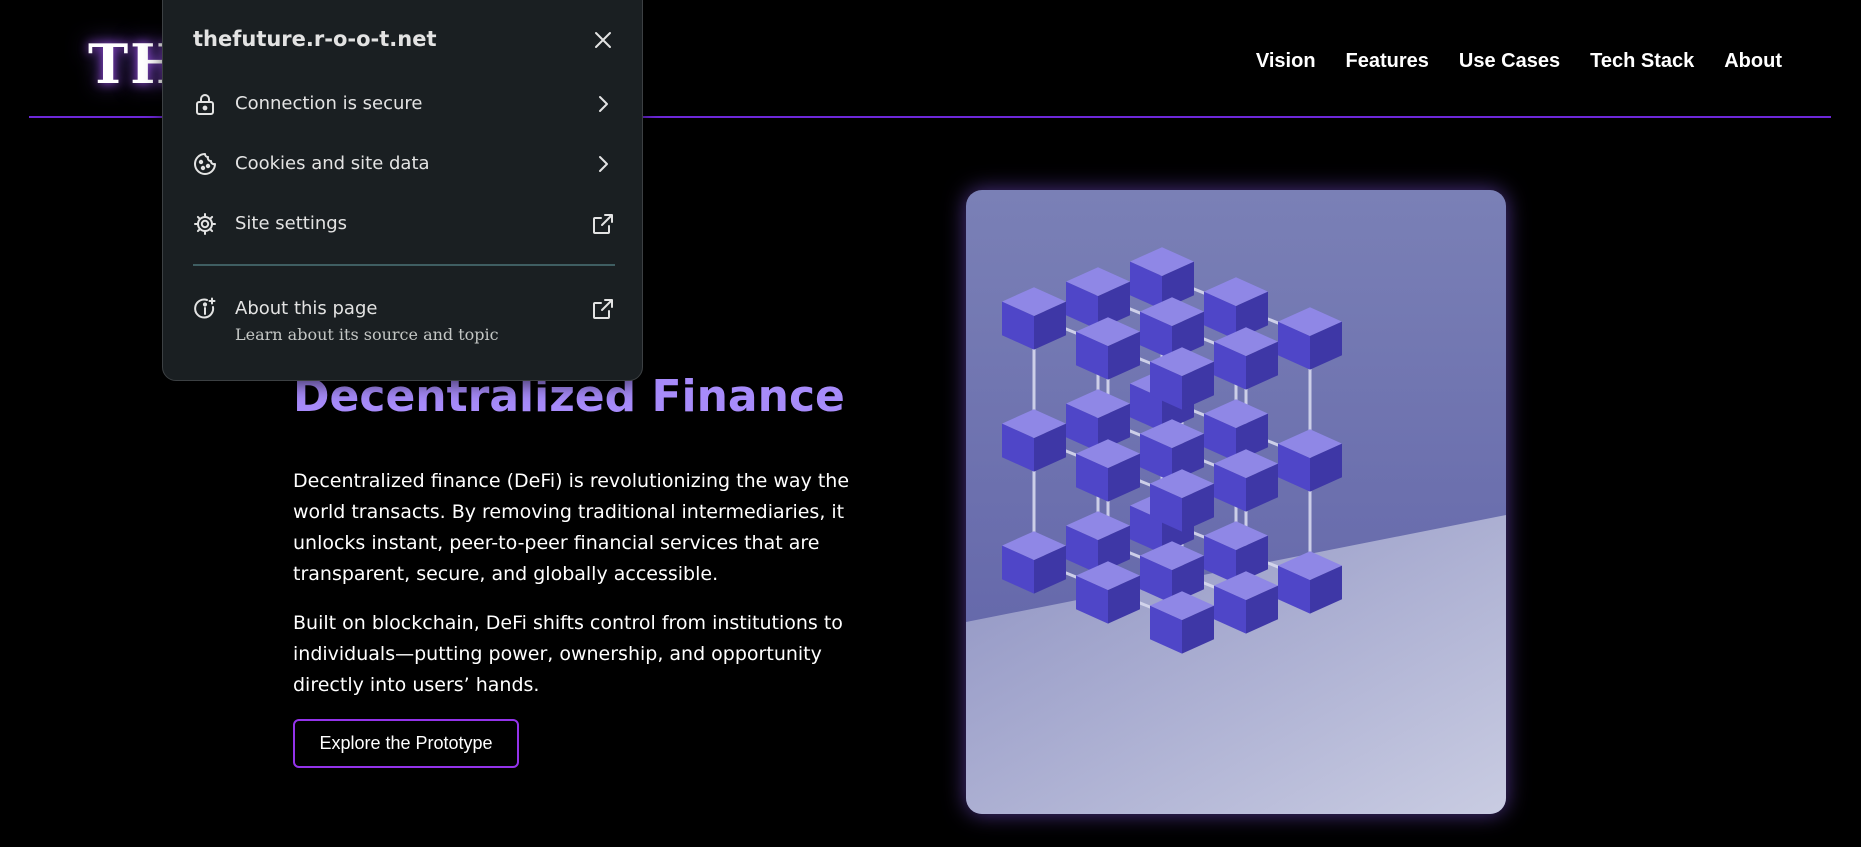 Image resolution: width=1861 pixels, height=847 pixels. What do you see at coordinates (291, 223) in the screenshot?
I see `site-settings-label: Site settings` at bounding box center [291, 223].